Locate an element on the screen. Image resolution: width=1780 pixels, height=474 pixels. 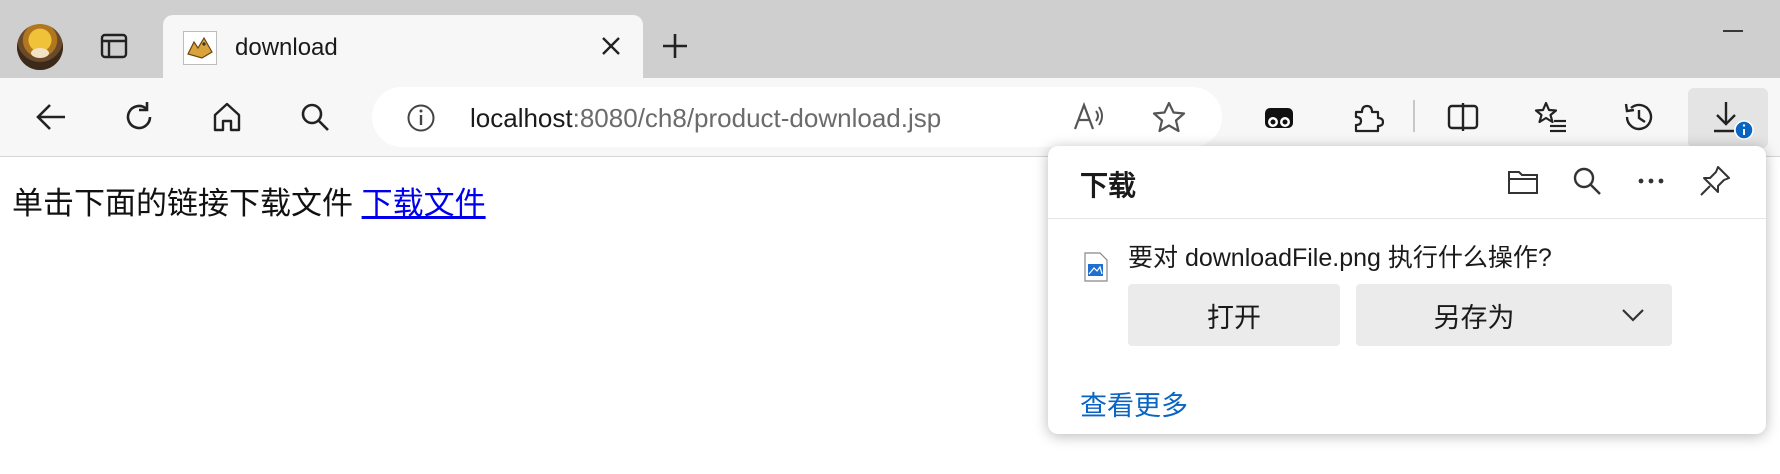
address-bar: localhost:8080/ch8/product-download.jsp is located at coordinates (797, 117).